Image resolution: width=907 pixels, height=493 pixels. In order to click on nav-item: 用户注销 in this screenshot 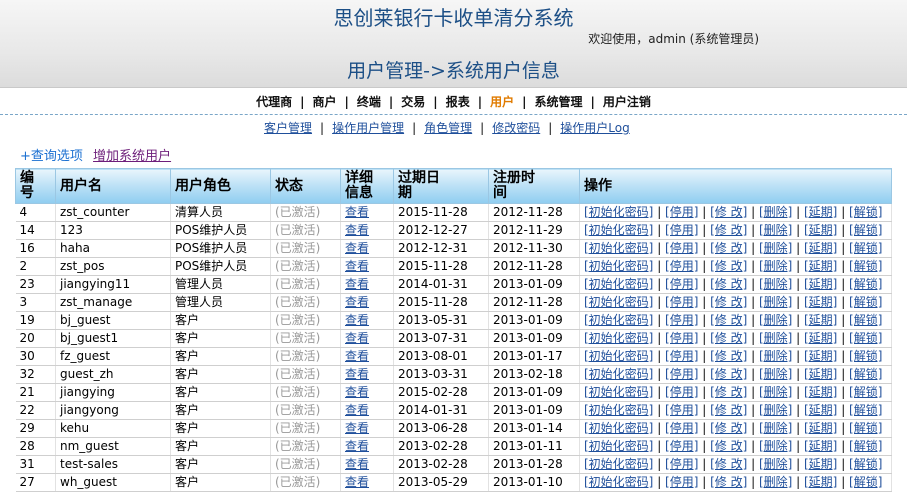, I will do `click(627, 102)`.